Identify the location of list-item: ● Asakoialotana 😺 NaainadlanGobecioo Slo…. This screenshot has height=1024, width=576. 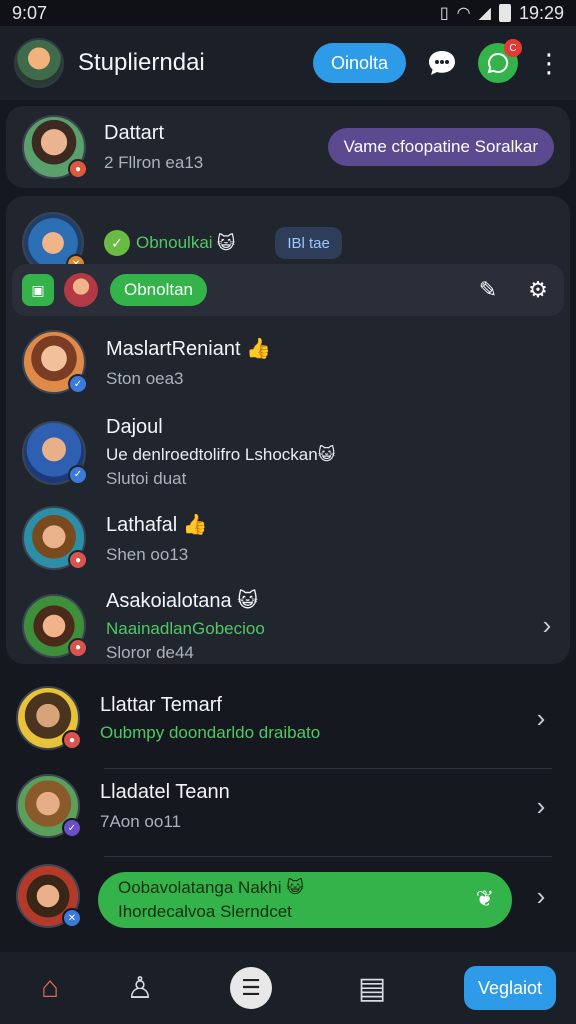
(292, 625).